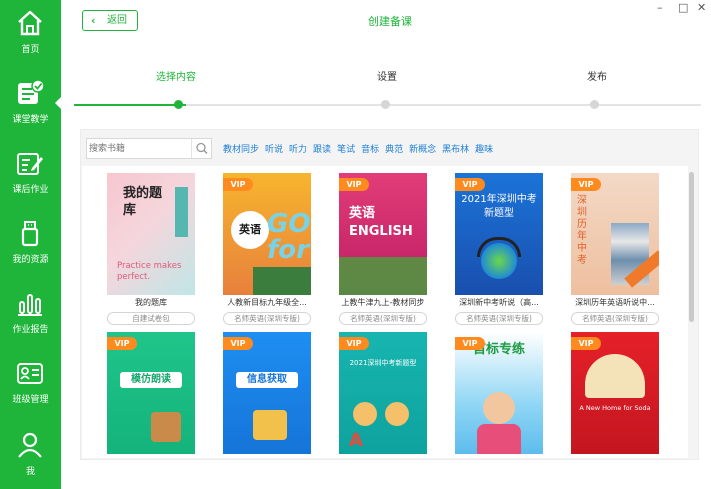 The width and height of the screenshot is (711, 489). I want to click on page-title: 创建备课, so click(390, 21).